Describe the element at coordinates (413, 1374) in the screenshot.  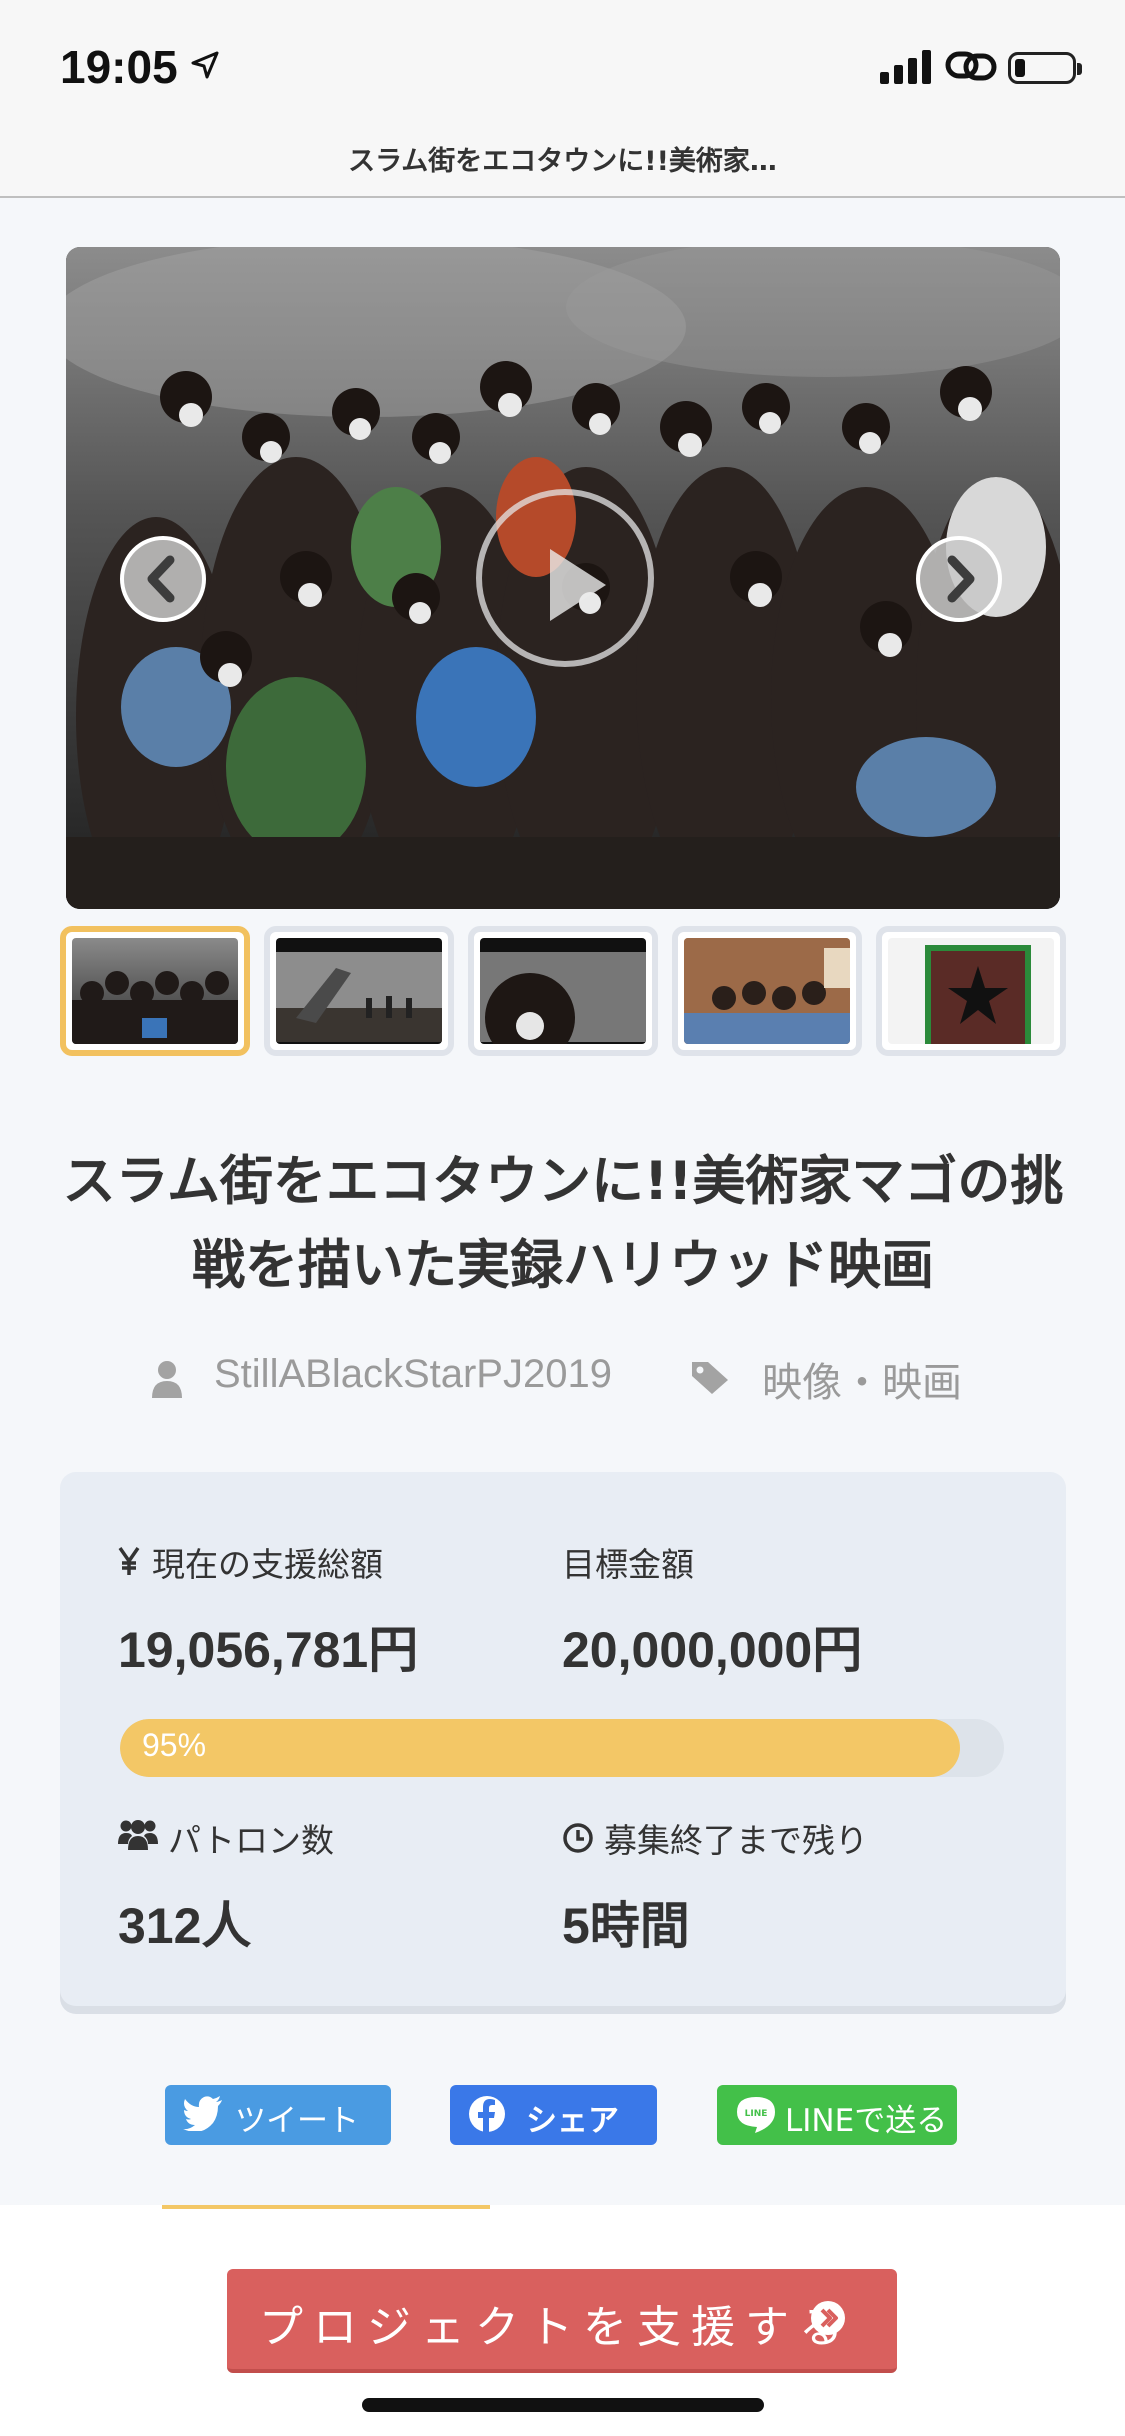
I see `project-owner-link: StillABlackStarPJ2019` at that location.